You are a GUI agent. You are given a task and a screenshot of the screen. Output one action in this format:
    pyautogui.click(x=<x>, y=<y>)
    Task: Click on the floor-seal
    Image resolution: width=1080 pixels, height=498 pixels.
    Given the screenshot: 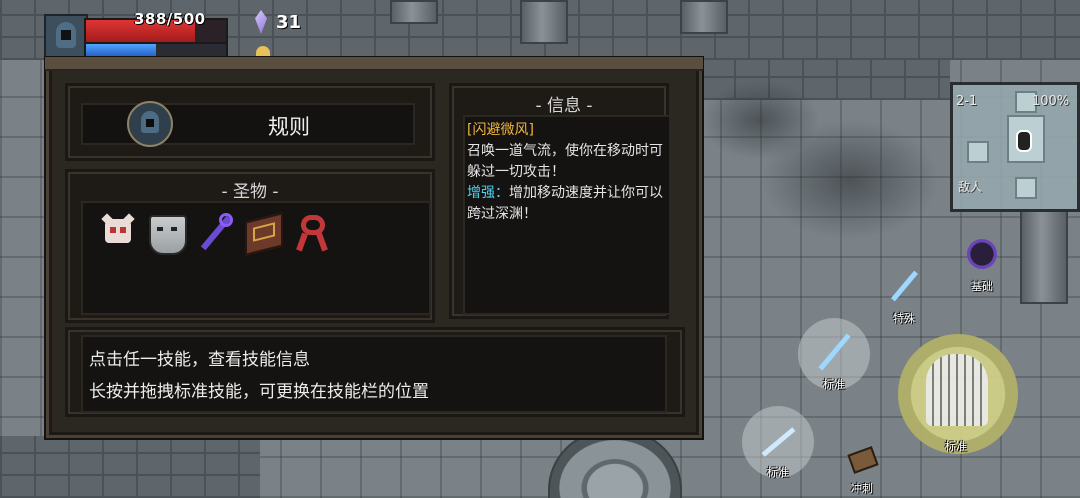 What is the action you would take?
    pyautogui.click(x=615, y=464)
    